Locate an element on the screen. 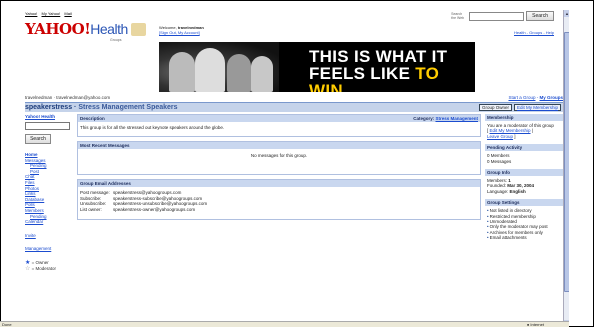 This screenshot has width=594, height=327. owner-controls: Group Owner Edit My Membership is located at coordinates (519, 107).